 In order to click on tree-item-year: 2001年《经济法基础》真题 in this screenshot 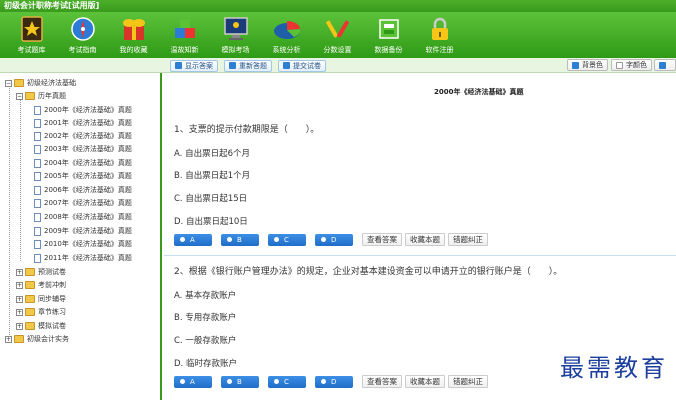, I will do `click(83, 123)`.